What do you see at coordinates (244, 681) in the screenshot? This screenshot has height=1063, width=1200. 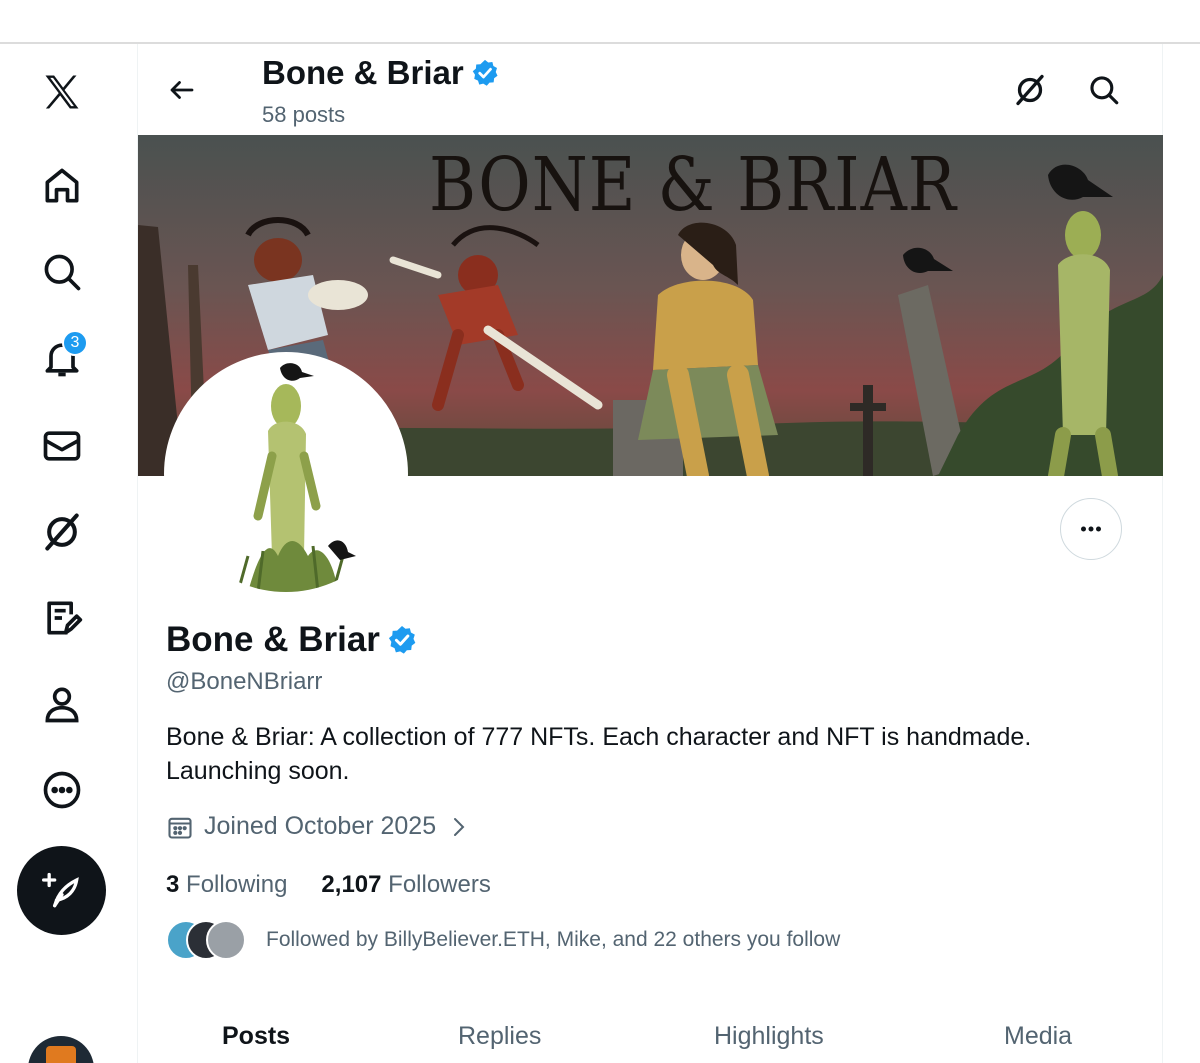 I see `profile-handle: @BoneNBriarr` at bounding box center [244, 681].